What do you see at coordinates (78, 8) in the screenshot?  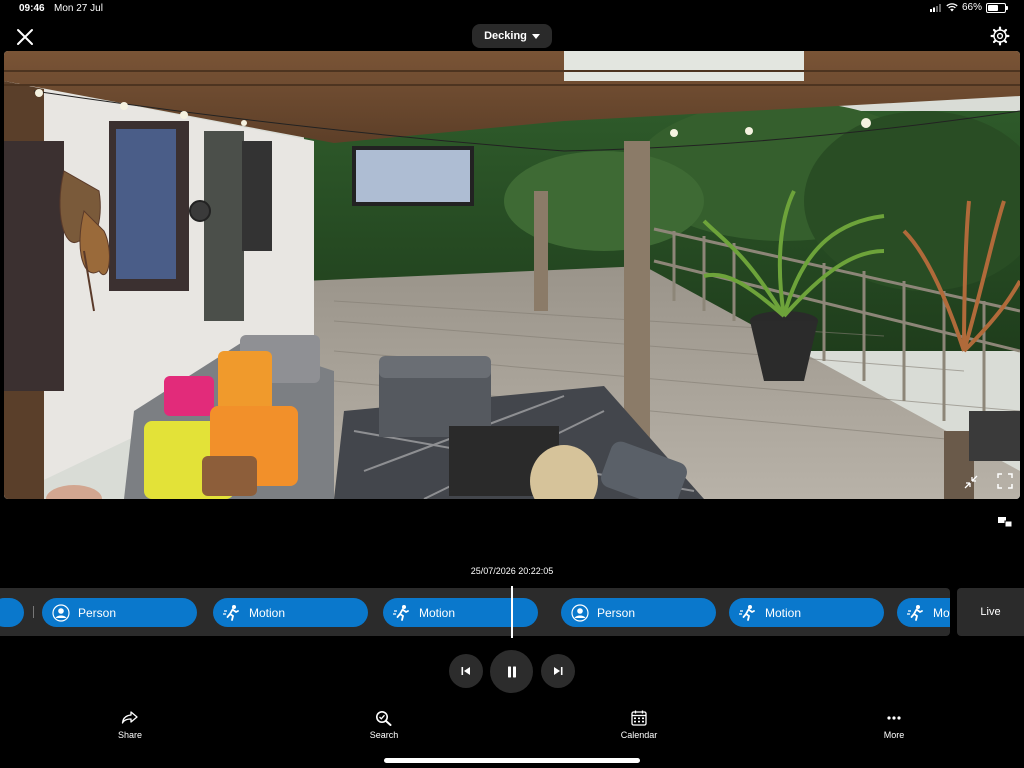 I see `status-date: Mon 27 Jul` at bounding box center [78, 8].